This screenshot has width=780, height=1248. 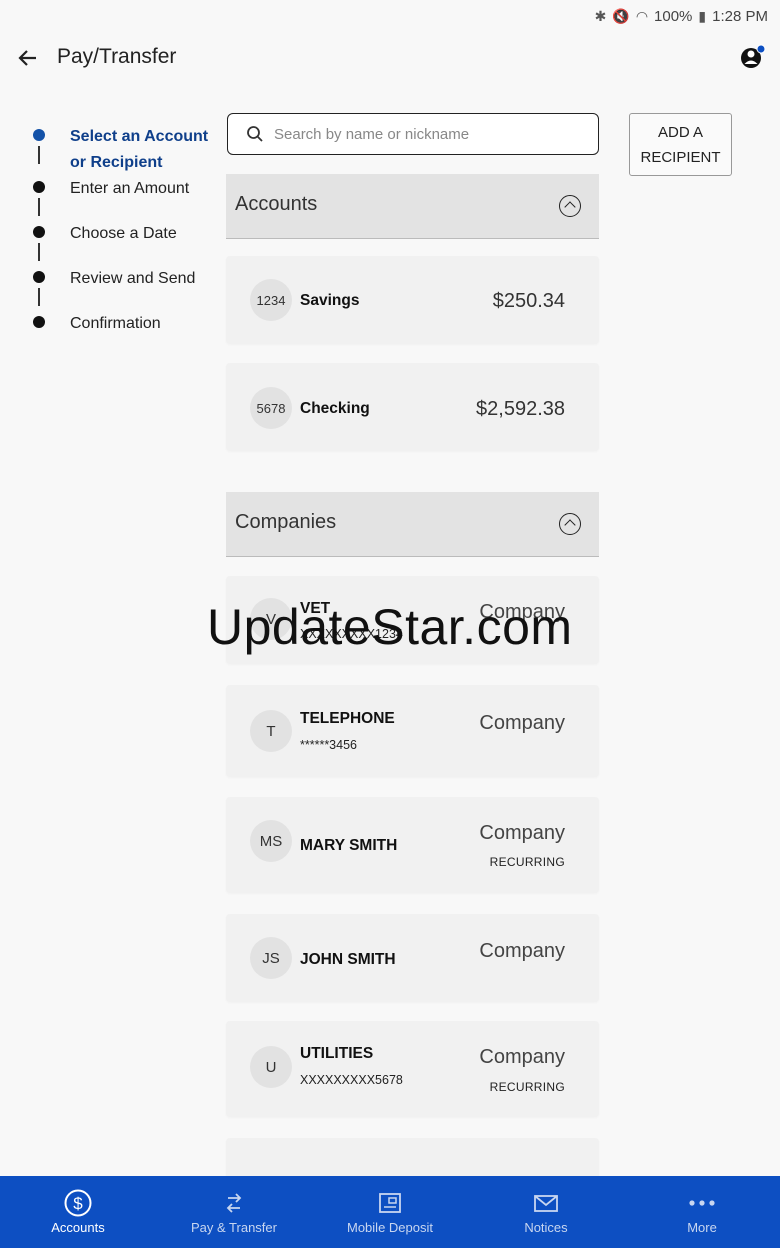 What do you see at coordinates (271, 1067) in the screenshot?
I see `recipient-avatar: U` at bounding box center [271, 1067].